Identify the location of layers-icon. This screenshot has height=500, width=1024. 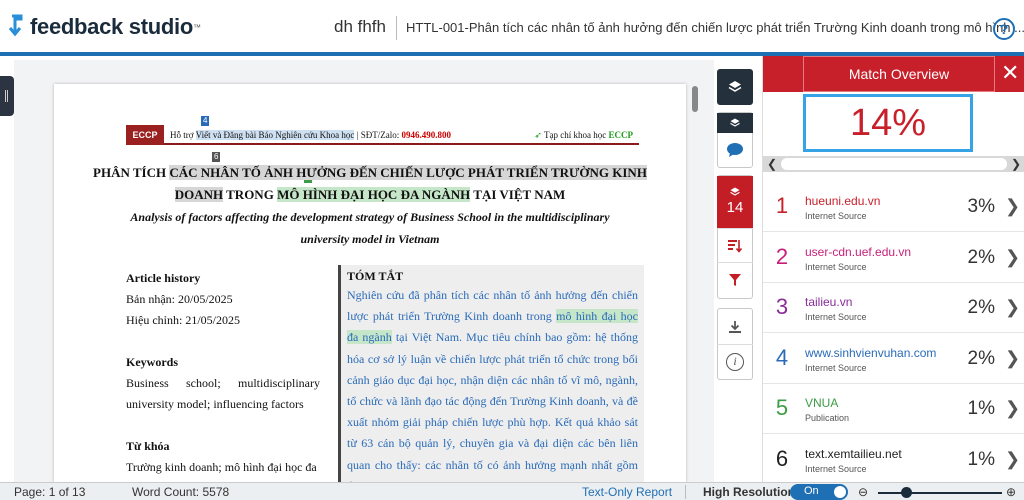
(735, 86).